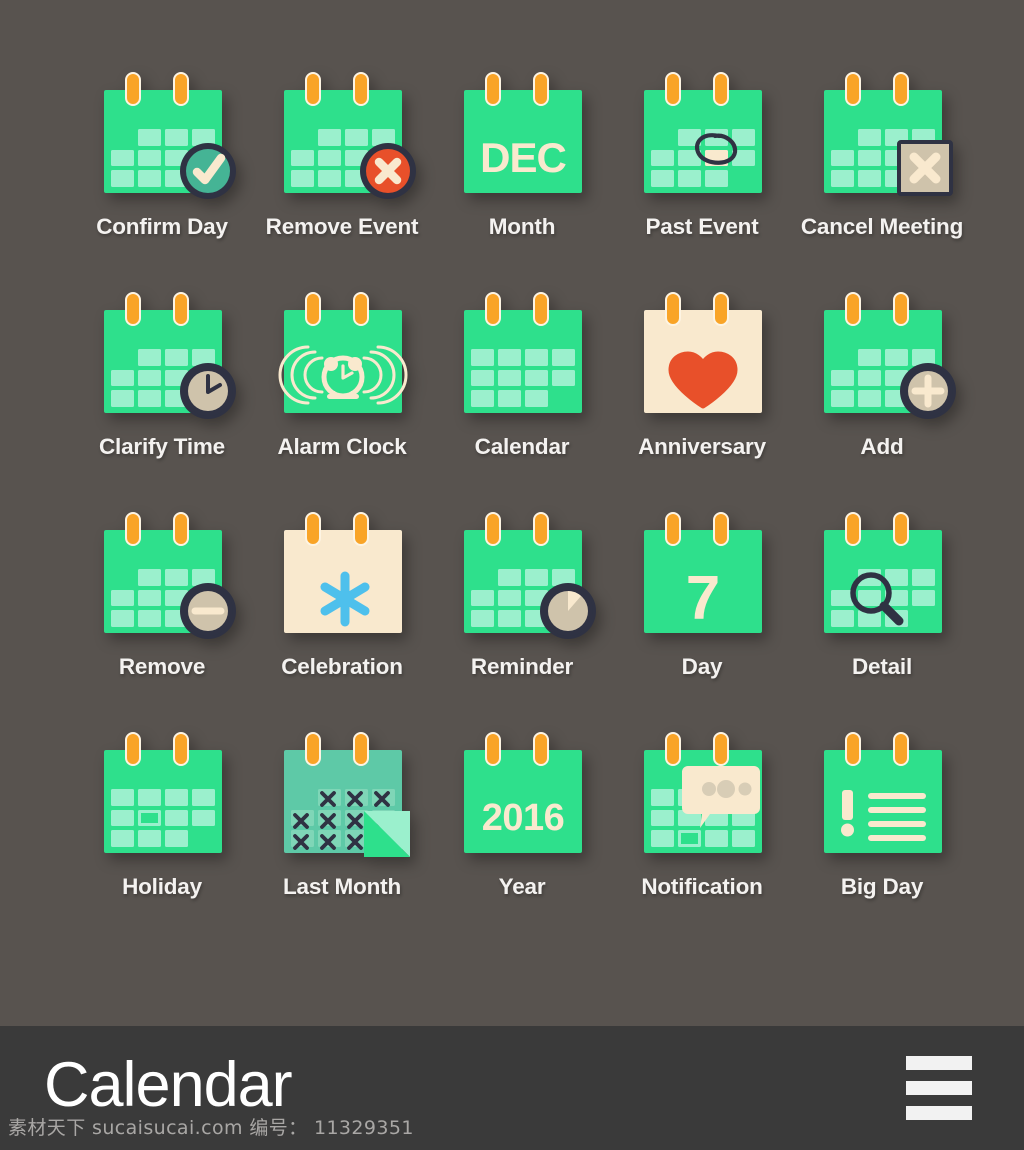 This screenshot has width=1024, height=1150. What do you see at coordinates (702, 226) in the screenshot?
I see `icon-label: Past Event` at bounding box center [702, 226].